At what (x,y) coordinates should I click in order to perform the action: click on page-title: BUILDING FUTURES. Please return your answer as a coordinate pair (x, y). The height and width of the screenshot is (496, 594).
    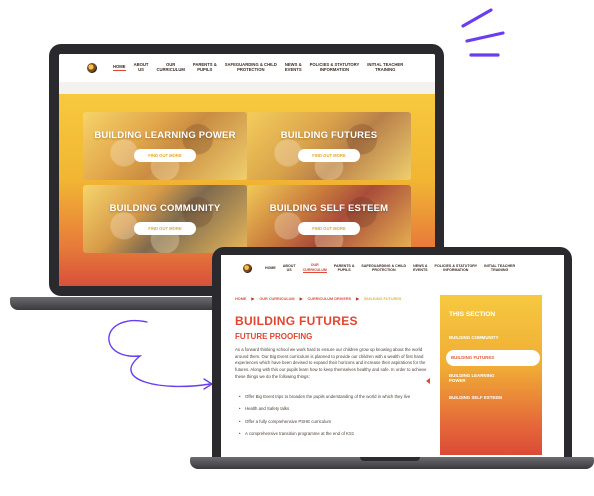
    Looking at the image, I should click on (296, 321).